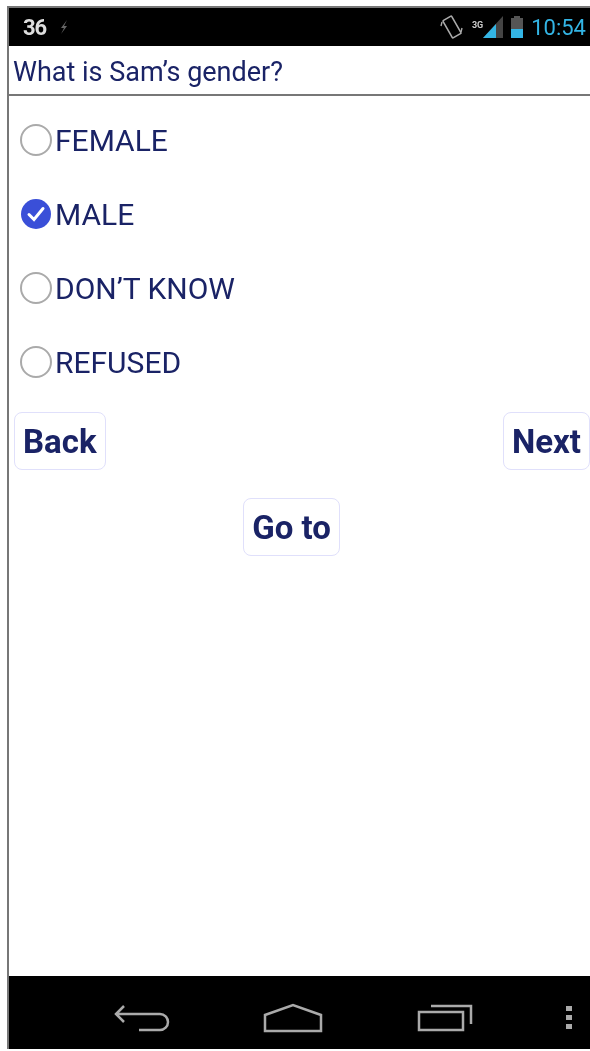 The image size is (590, 1051). Describe the element at coordinates (493, 27) in the screenshot. I see `signal-icon` at that location.